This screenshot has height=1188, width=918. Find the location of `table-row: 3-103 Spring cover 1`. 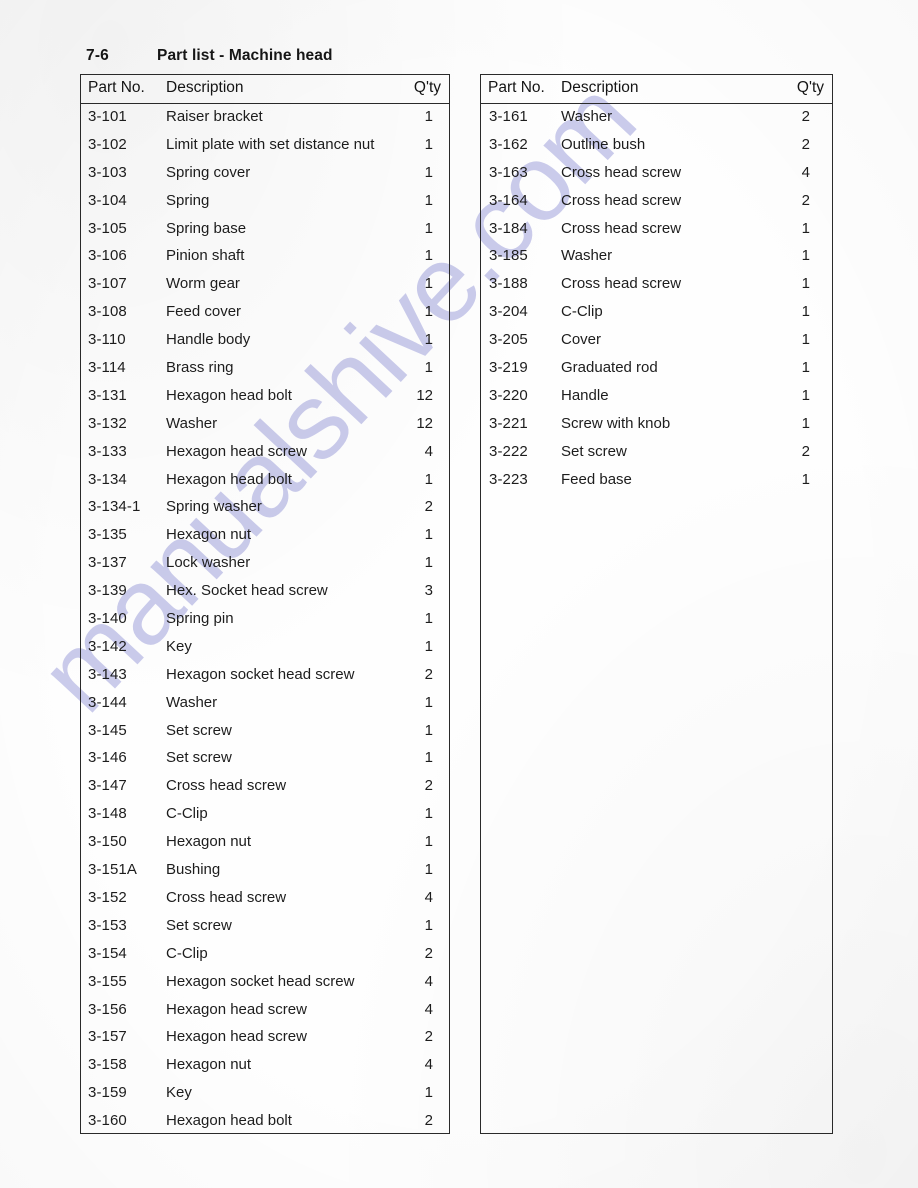

table-row: 3-103 Spring cover 1 is located at coordinates (265, 174).